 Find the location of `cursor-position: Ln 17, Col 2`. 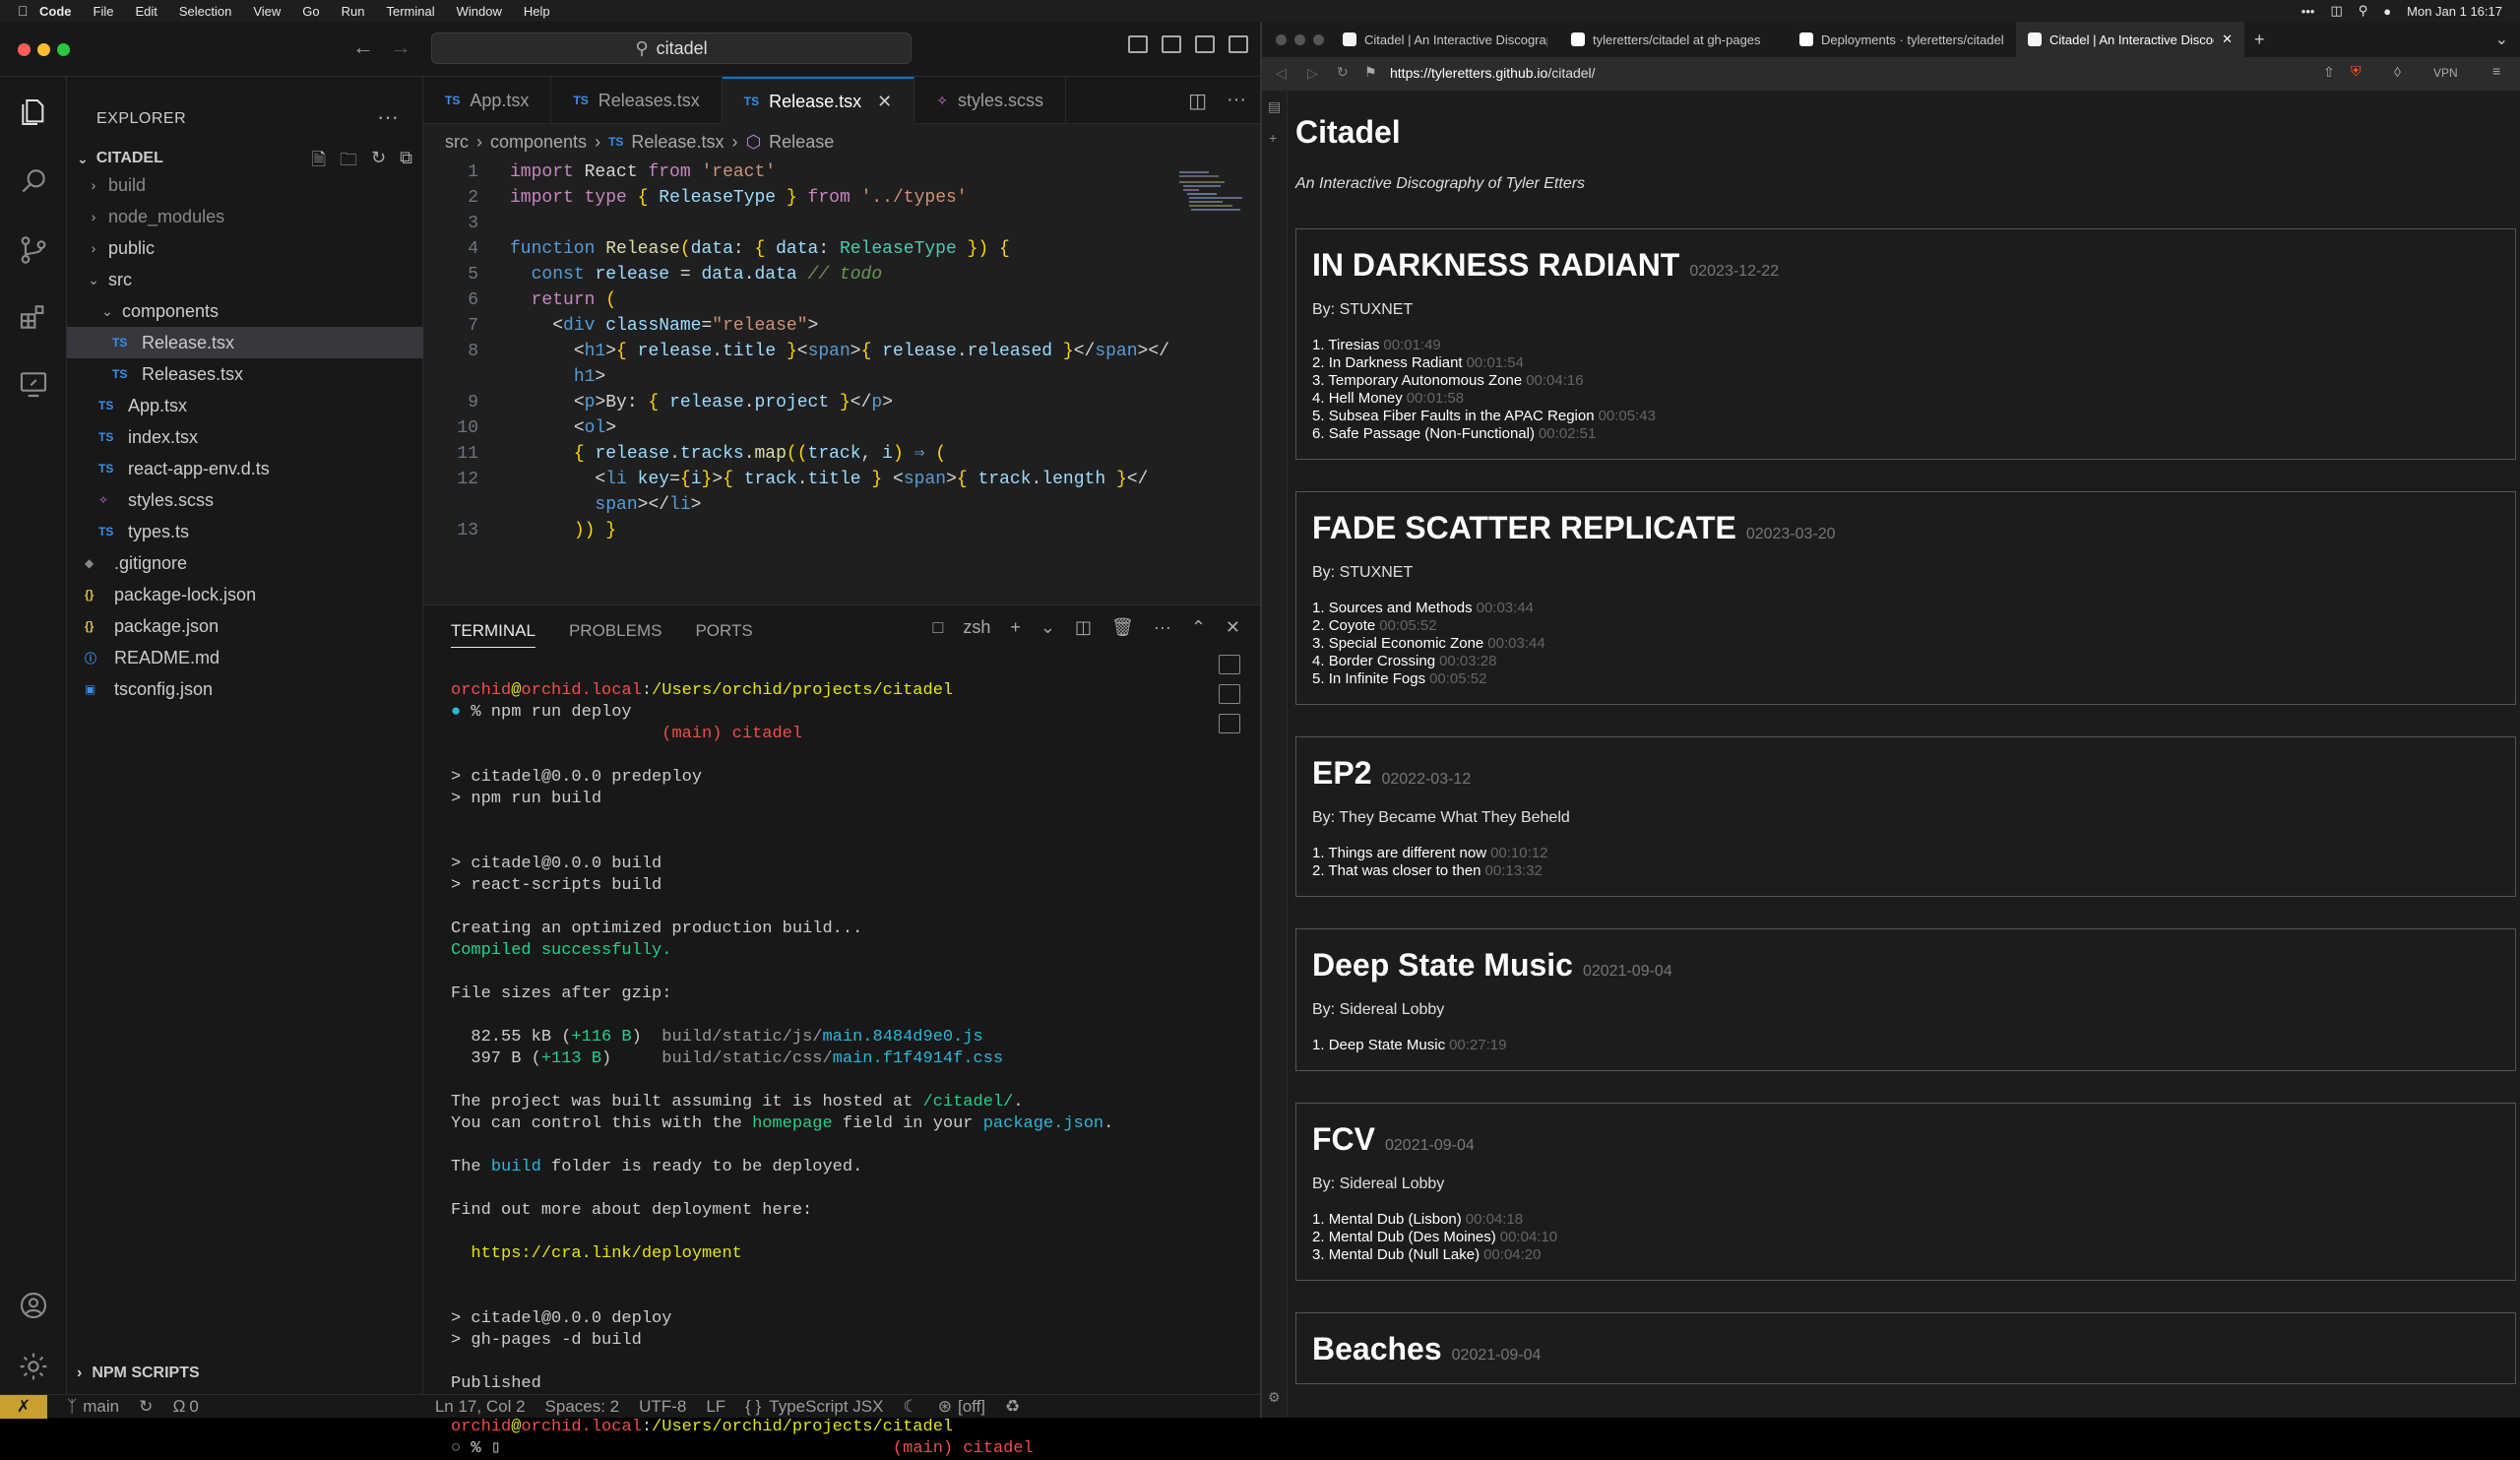

cursor-position: Ln 17, Col 2 is located at coordinates (480, 1407).